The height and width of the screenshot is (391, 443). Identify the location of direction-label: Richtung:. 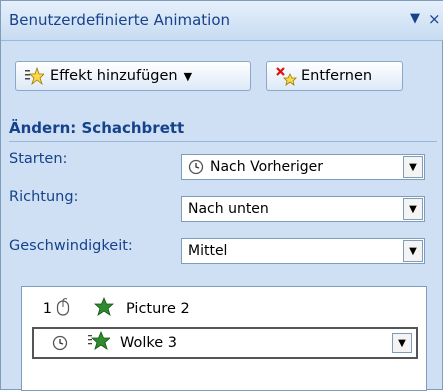
(44, 197).